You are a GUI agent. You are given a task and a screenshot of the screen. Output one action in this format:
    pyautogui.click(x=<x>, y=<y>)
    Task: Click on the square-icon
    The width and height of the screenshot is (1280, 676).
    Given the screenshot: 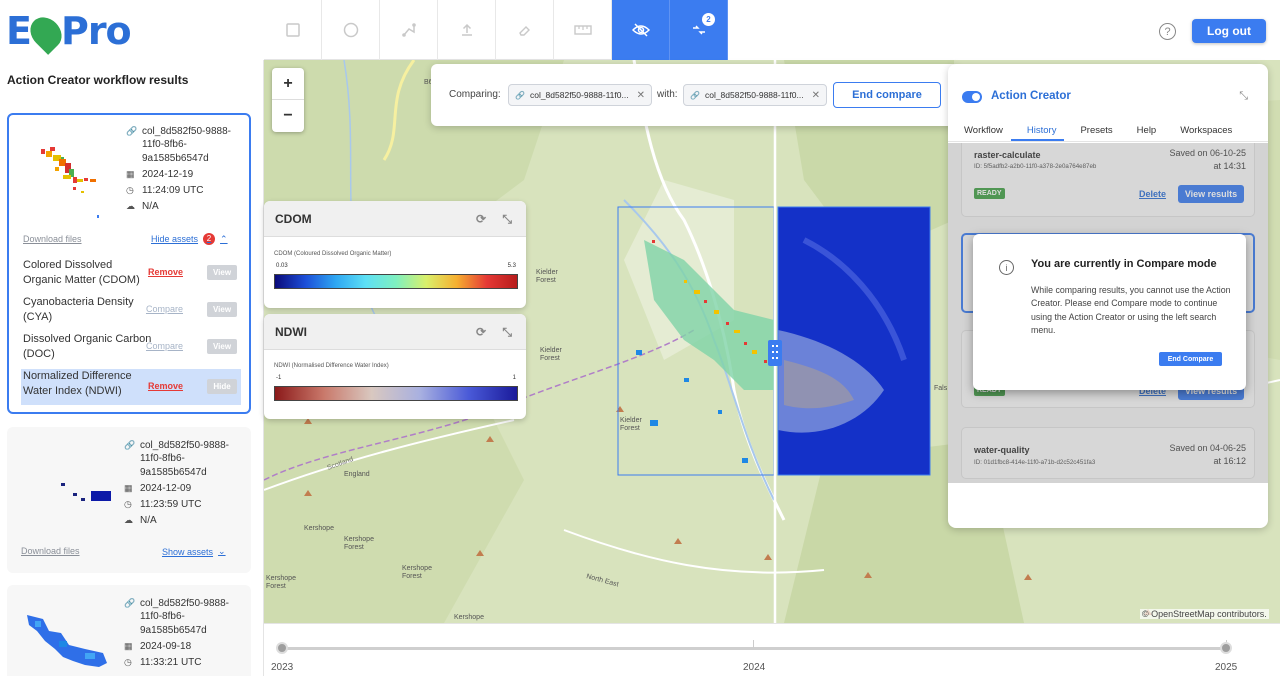 What is the action you would take?
    pyautogui.click(x=292, y=30)
    